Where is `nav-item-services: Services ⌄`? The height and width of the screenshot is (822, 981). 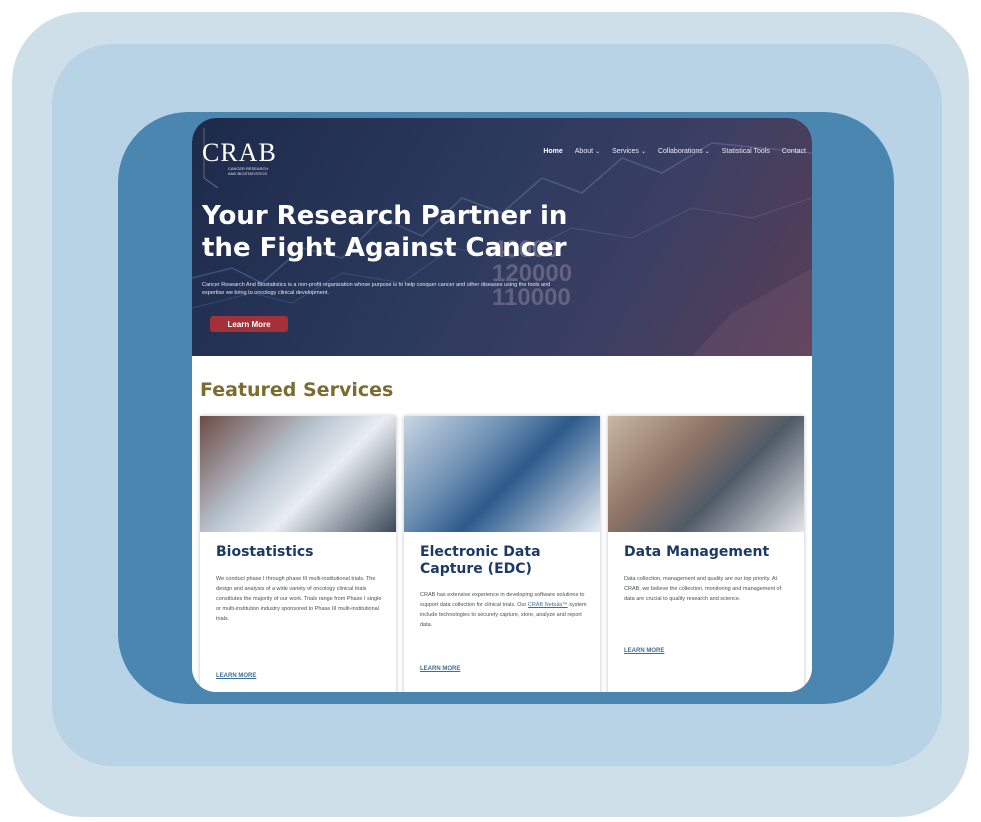
nav-item-services: Services ⌄ is located at coordinates (629, 151).